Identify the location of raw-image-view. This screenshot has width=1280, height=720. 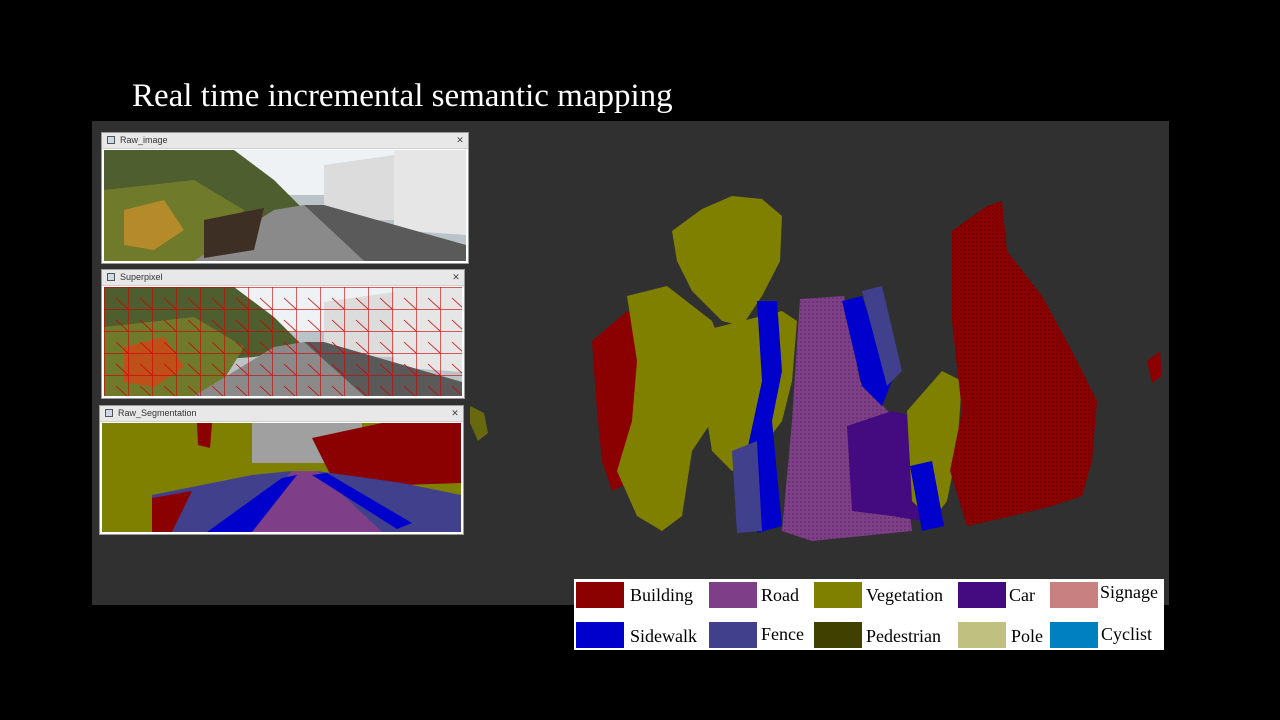
(285, 205).